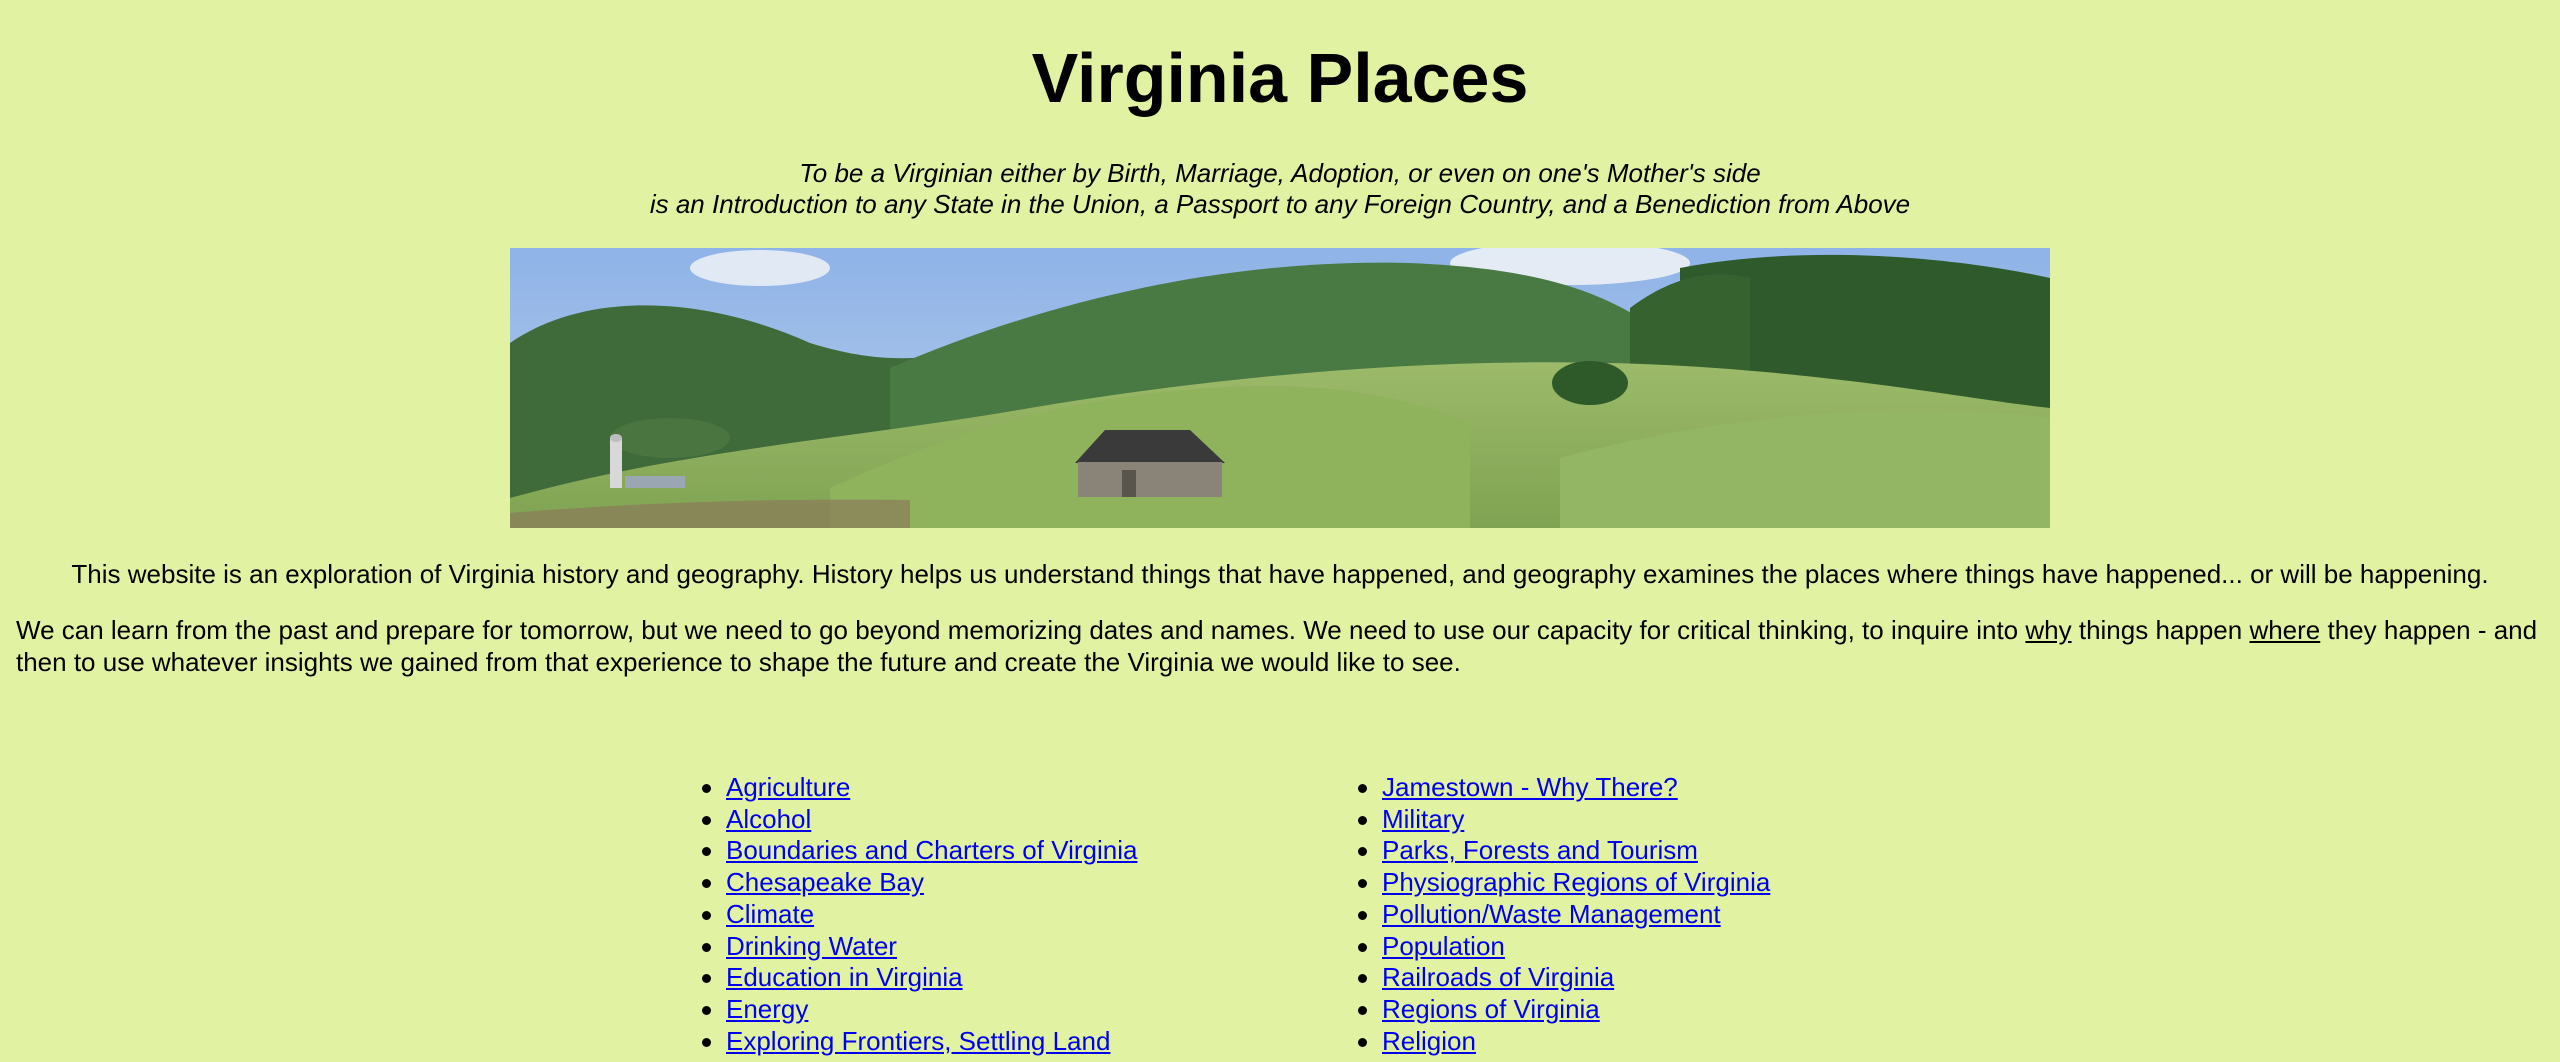 The image size is (2560, 1062). What do you see at coordinates (919, 1010) in the screenshot?
I see `list-item: Energy` at bounding box center [919, 1010].